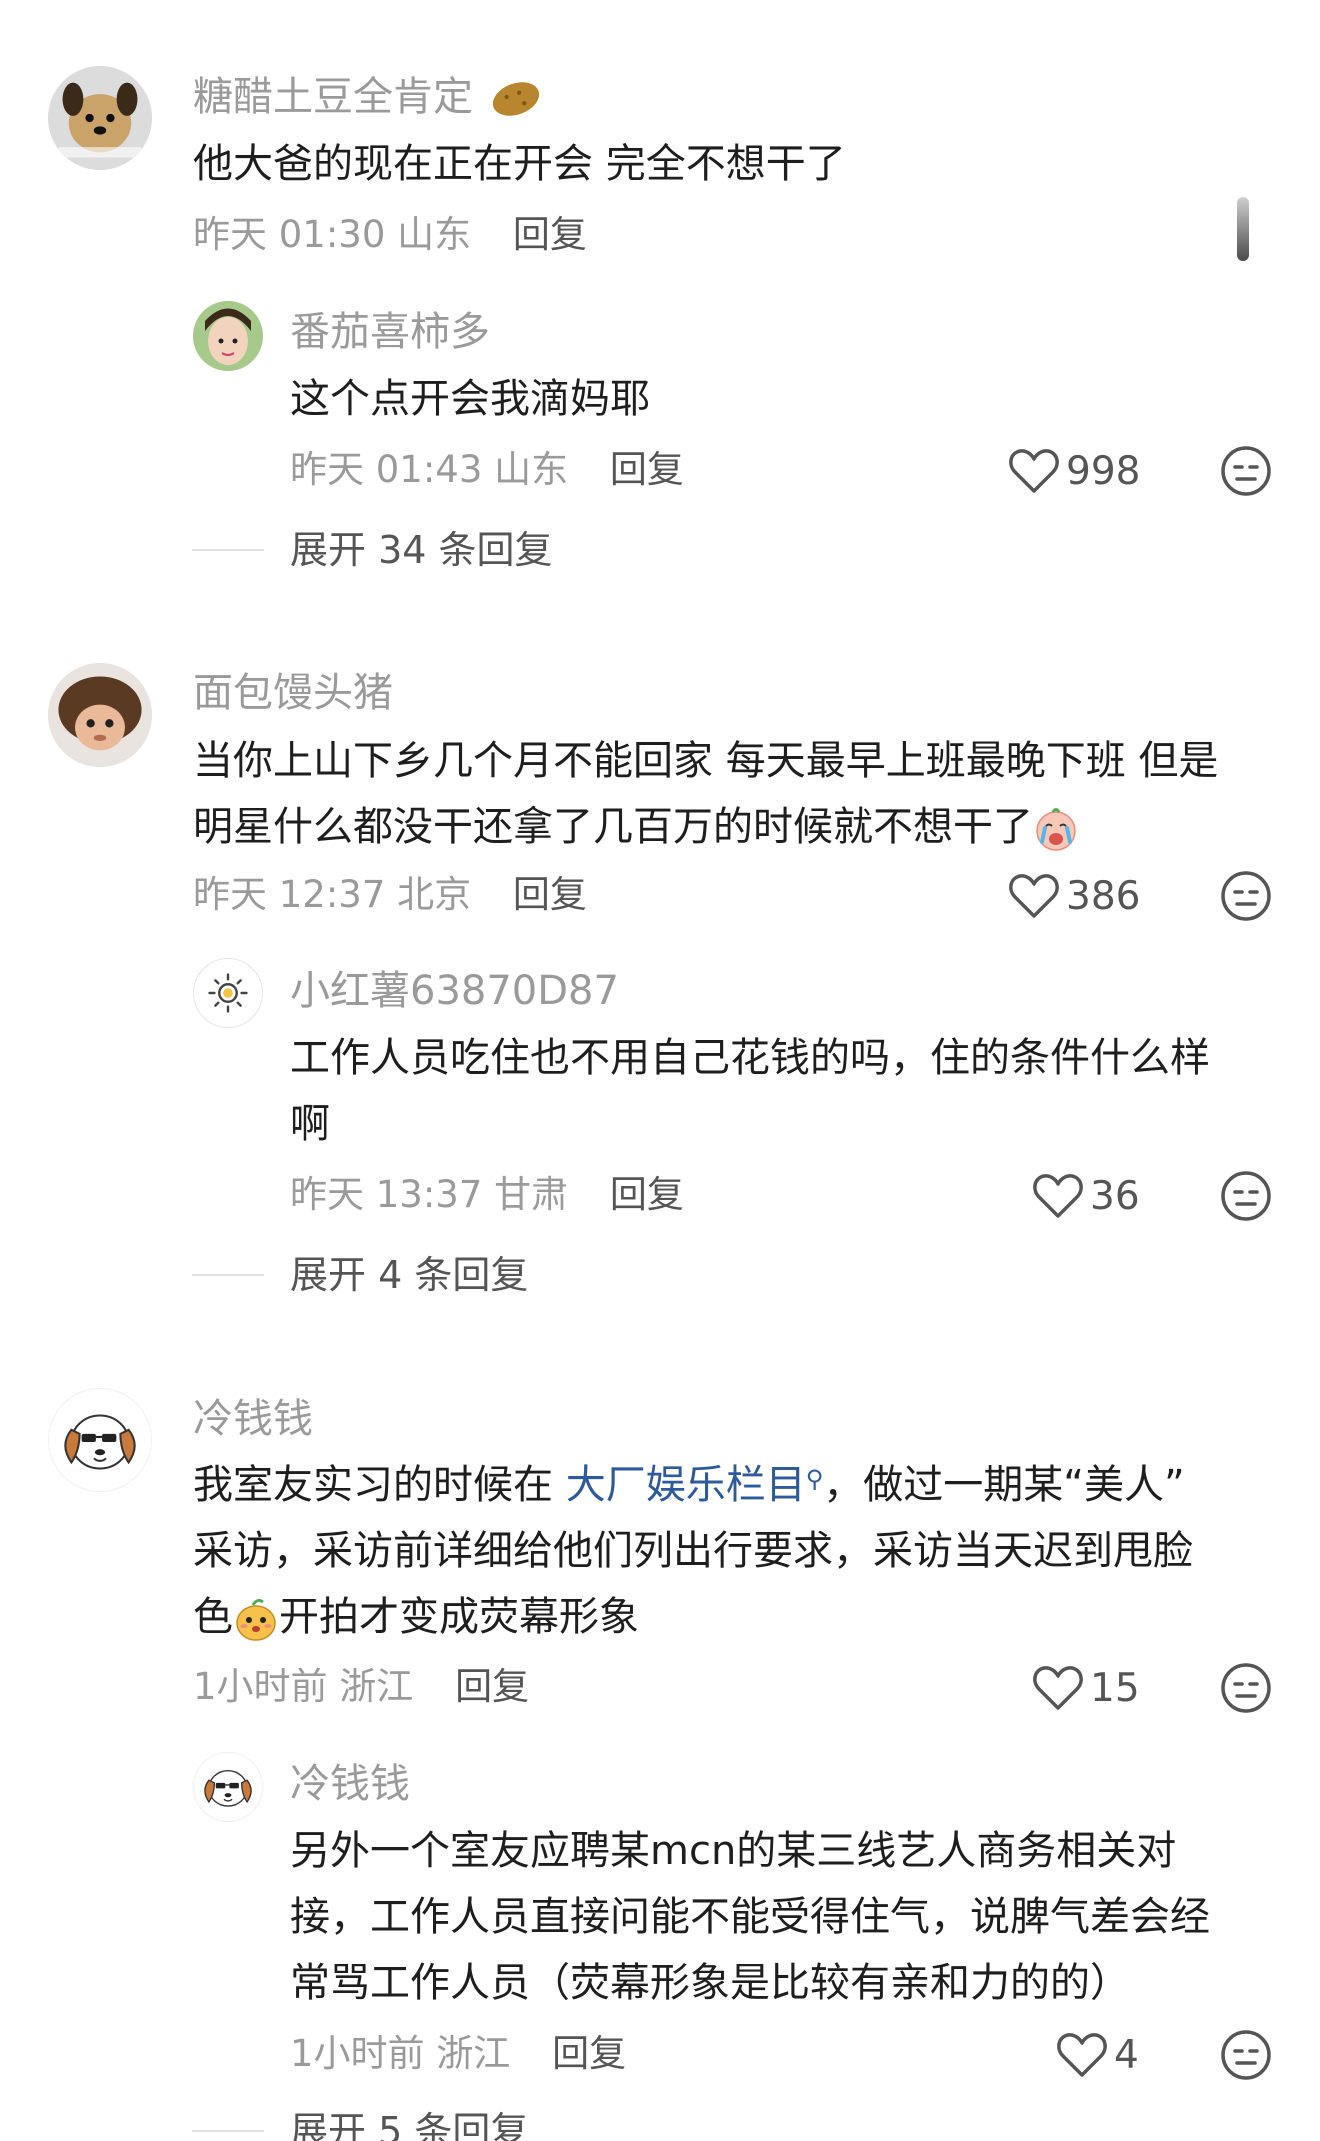 The width and height of the screenshot is (1320, 2141). What do you see at coordinates (390, 332) in the screenshot?
I see `reply-username: 番茄喜柿多` at bounding box center [390, 332].